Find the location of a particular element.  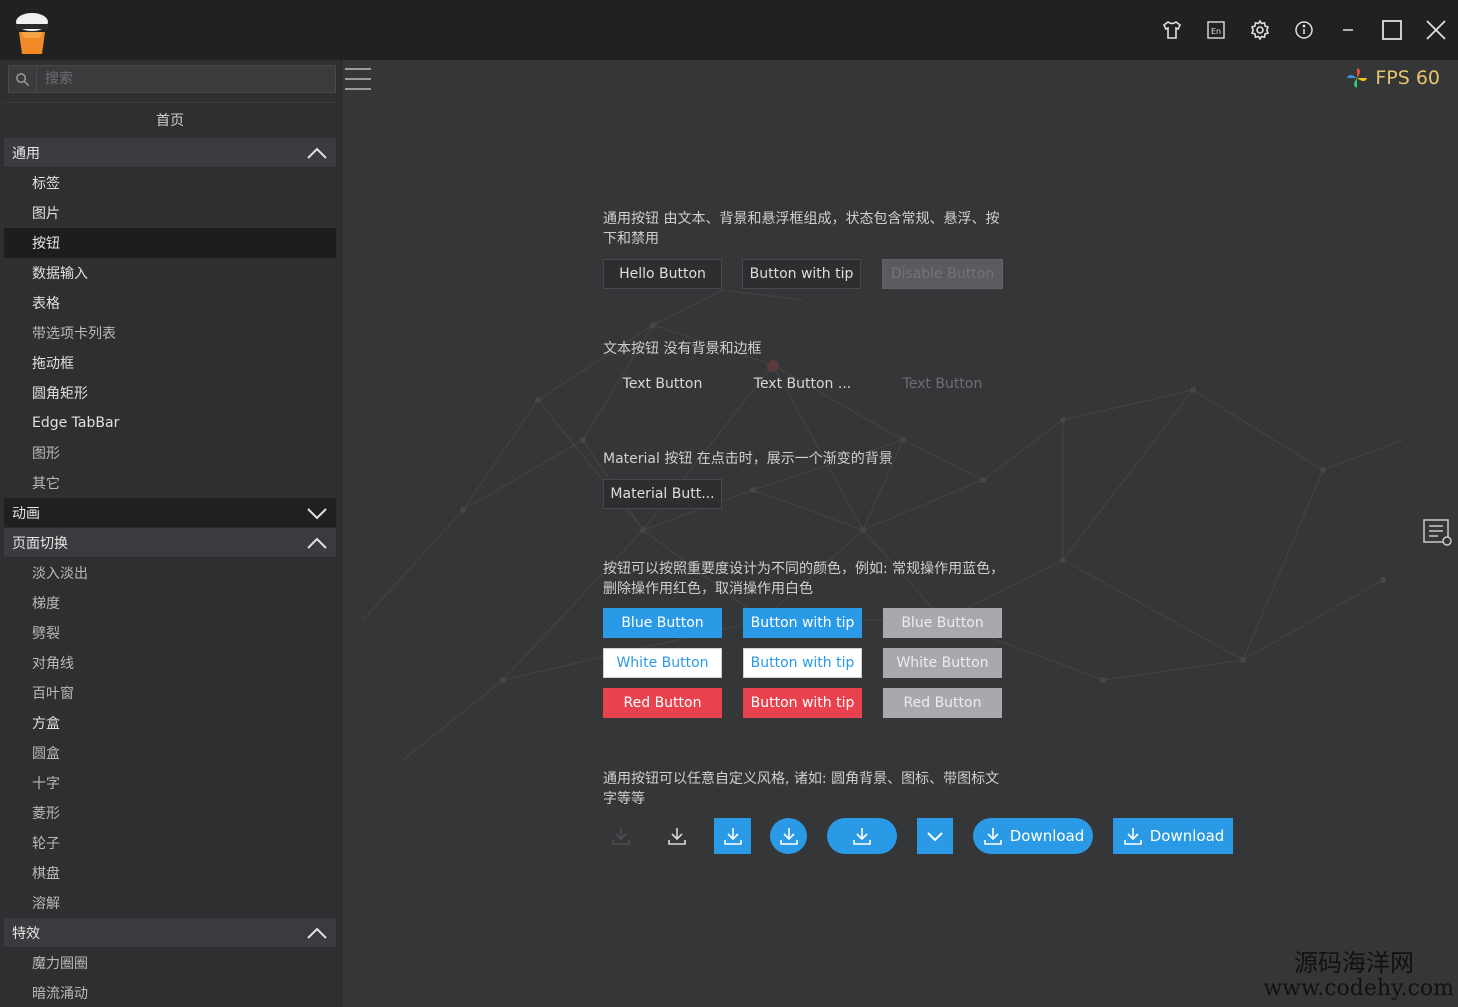

sidebar-item-shapes: 图形 is located at coordinates (170, 453).